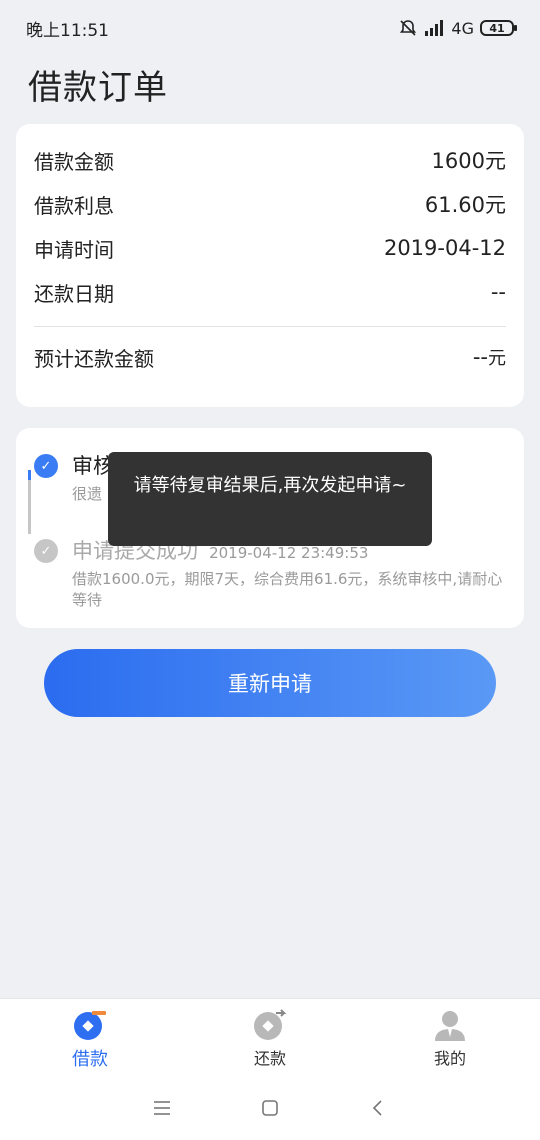  Describe the element at coordinates (162, 1108) in the screenshot. I see `menu-icon` at that location.